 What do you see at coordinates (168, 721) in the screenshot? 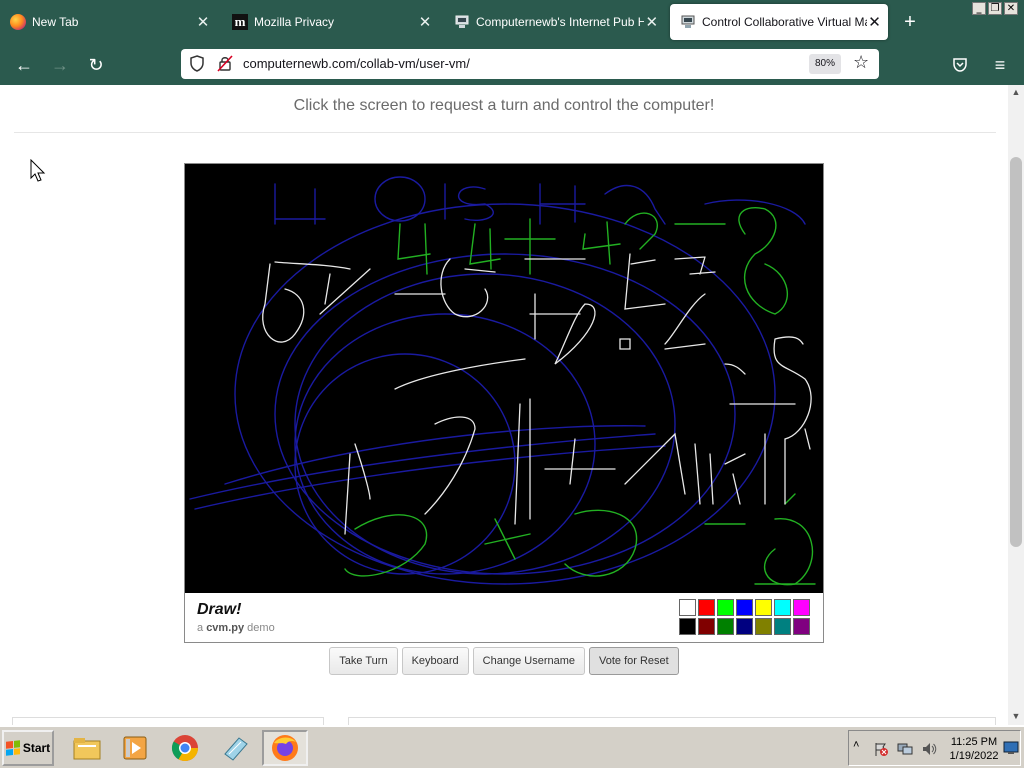
I see `panel-edge-left` at bounding box center [168, 721].